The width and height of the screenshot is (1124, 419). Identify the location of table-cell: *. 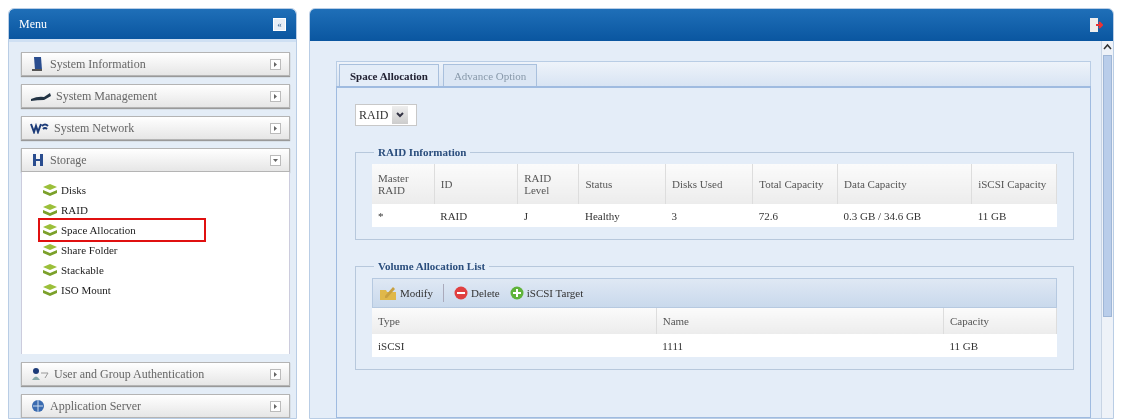
(403, 215).